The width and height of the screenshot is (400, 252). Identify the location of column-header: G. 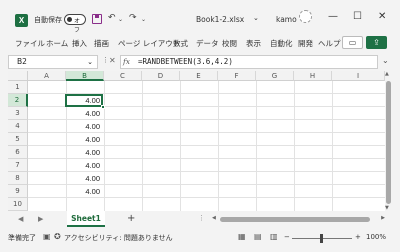
(275, 76).